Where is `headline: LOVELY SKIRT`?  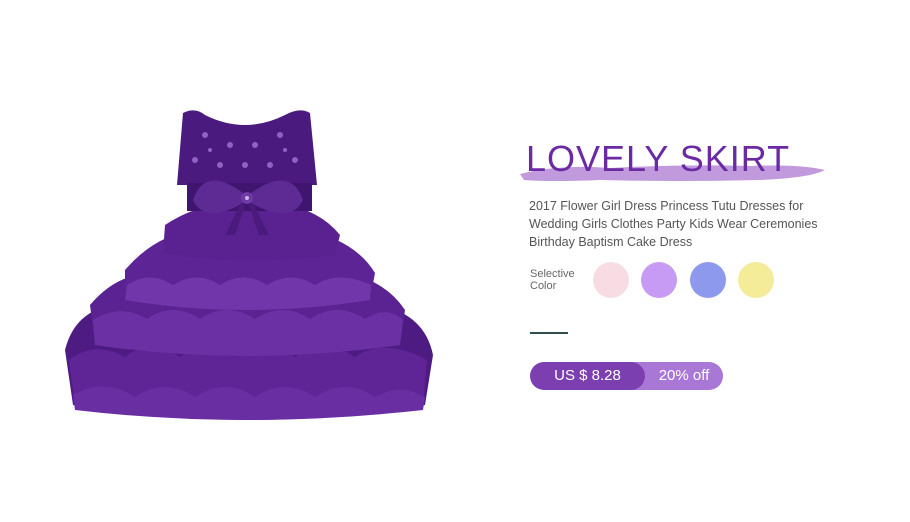
headline: LOVELY SKIRT is located at coordinates (658, 158).